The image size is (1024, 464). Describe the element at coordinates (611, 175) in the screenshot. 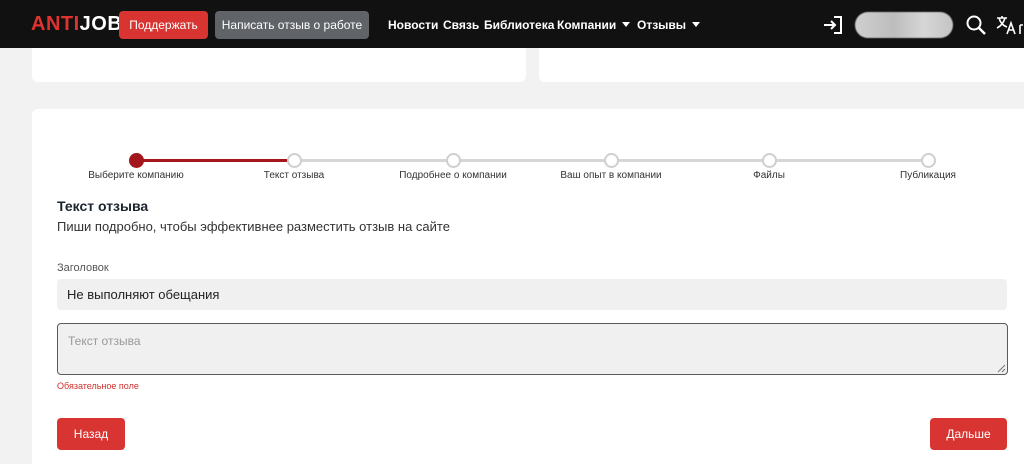

I see `step-label-experience: Ваш опыт в компании` at that location.